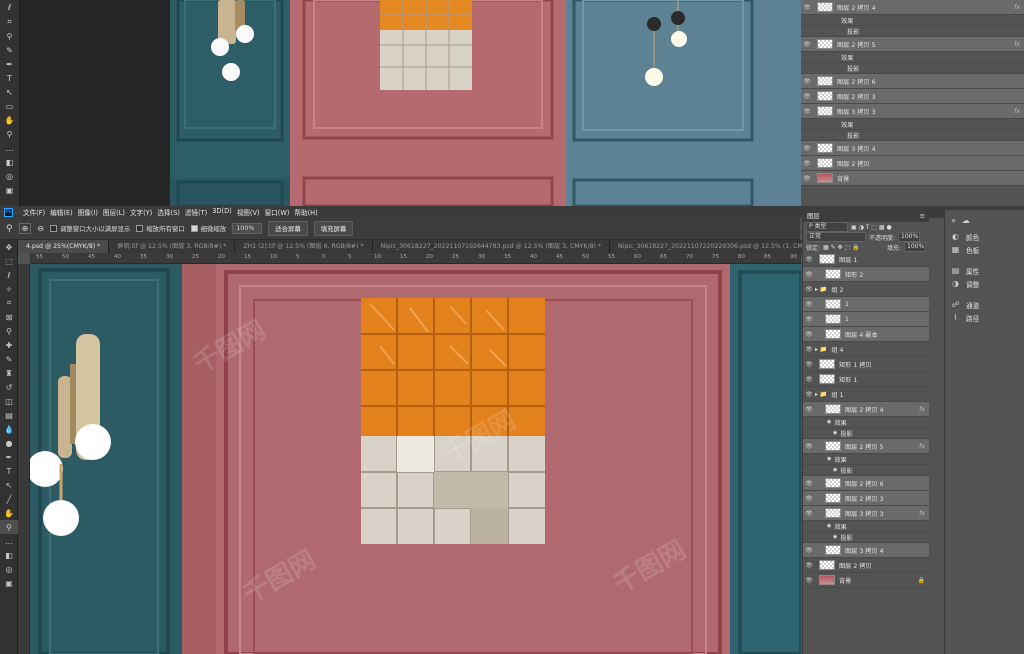  Describe the element at coordinates (984, 236) in the screenshot. I see `dock-item-color: ◐ 颜色` at that location.